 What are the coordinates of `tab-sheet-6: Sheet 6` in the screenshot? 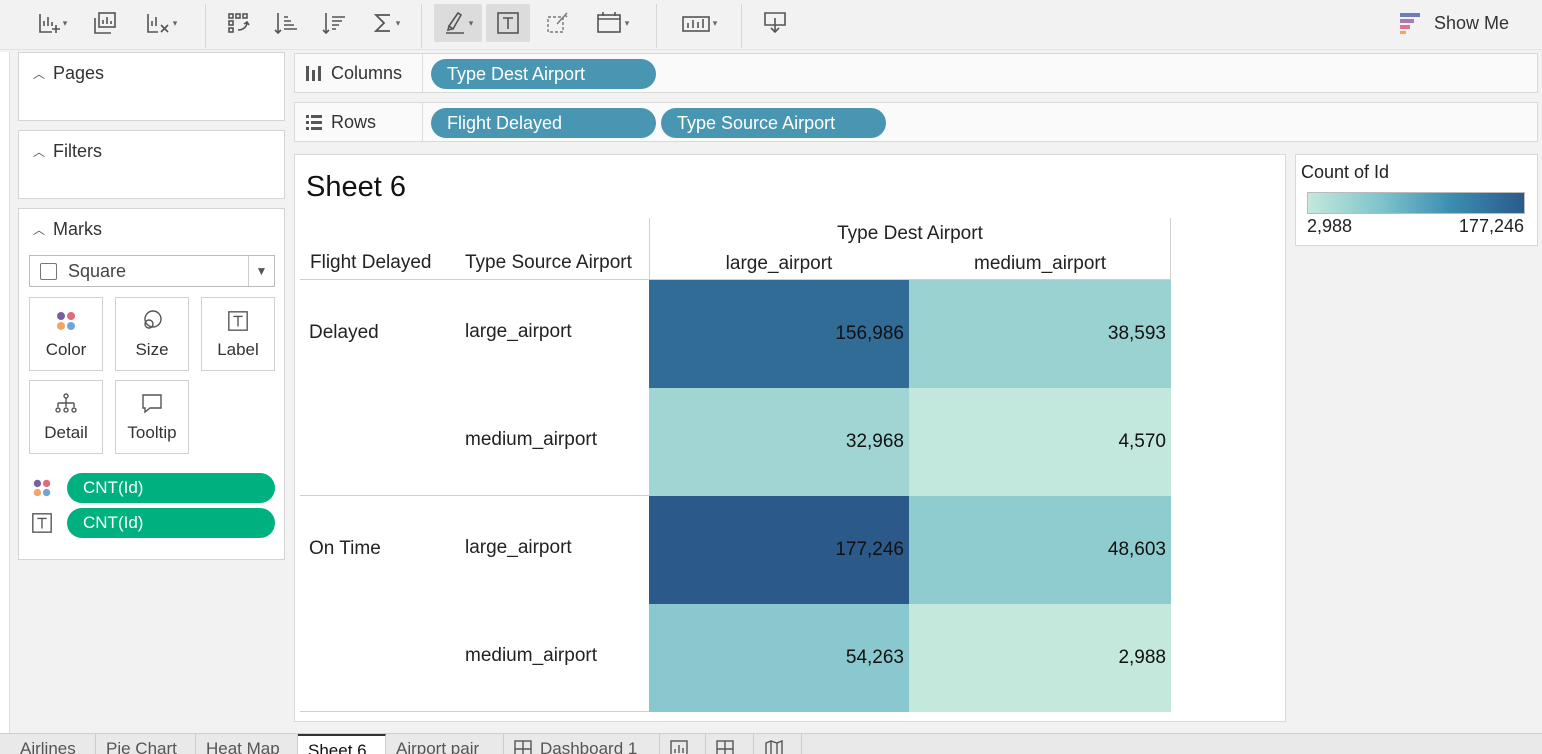 It's located at (342, 744).